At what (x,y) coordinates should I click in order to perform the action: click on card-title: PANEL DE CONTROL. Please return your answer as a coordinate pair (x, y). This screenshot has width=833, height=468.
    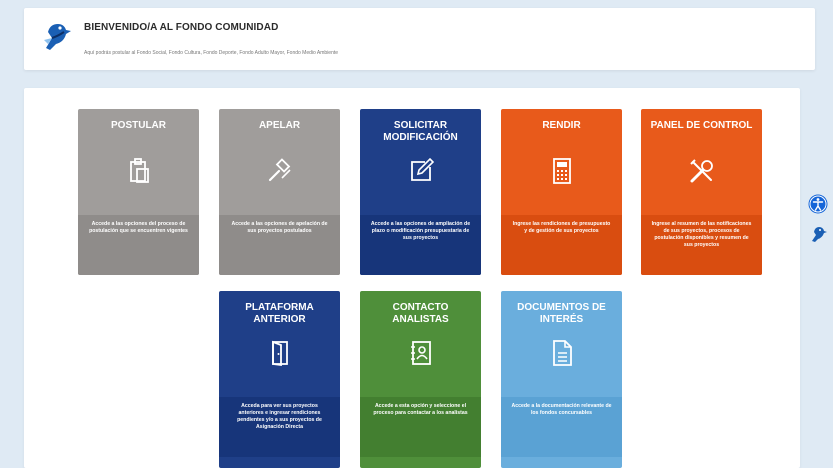
    Looking at the image, I should click on (701, 125).